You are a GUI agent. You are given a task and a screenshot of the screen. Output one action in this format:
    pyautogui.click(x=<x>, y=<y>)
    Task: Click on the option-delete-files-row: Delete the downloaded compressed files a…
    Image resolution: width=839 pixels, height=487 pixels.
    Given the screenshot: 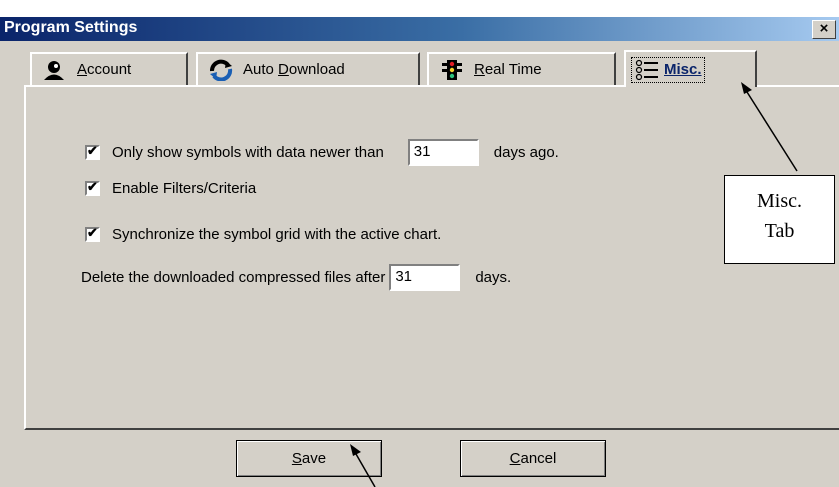 What is the action you would take?
    pyautogui.click(x=296, y=277)
    